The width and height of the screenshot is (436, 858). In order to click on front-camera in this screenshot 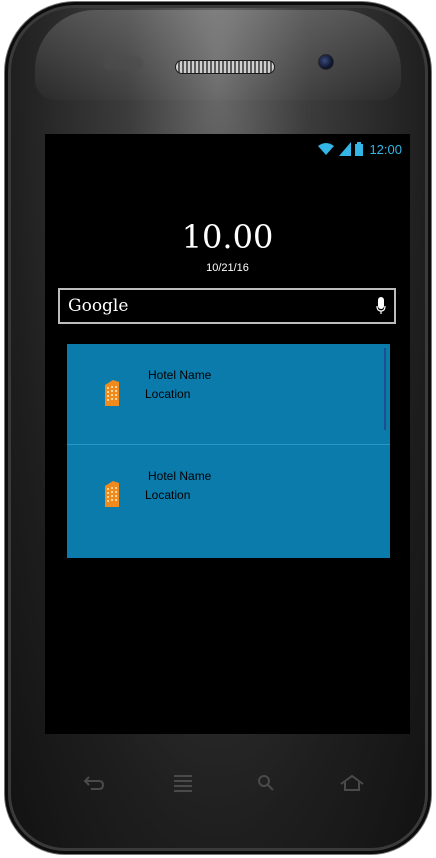, I will do `click(326, 62)`.